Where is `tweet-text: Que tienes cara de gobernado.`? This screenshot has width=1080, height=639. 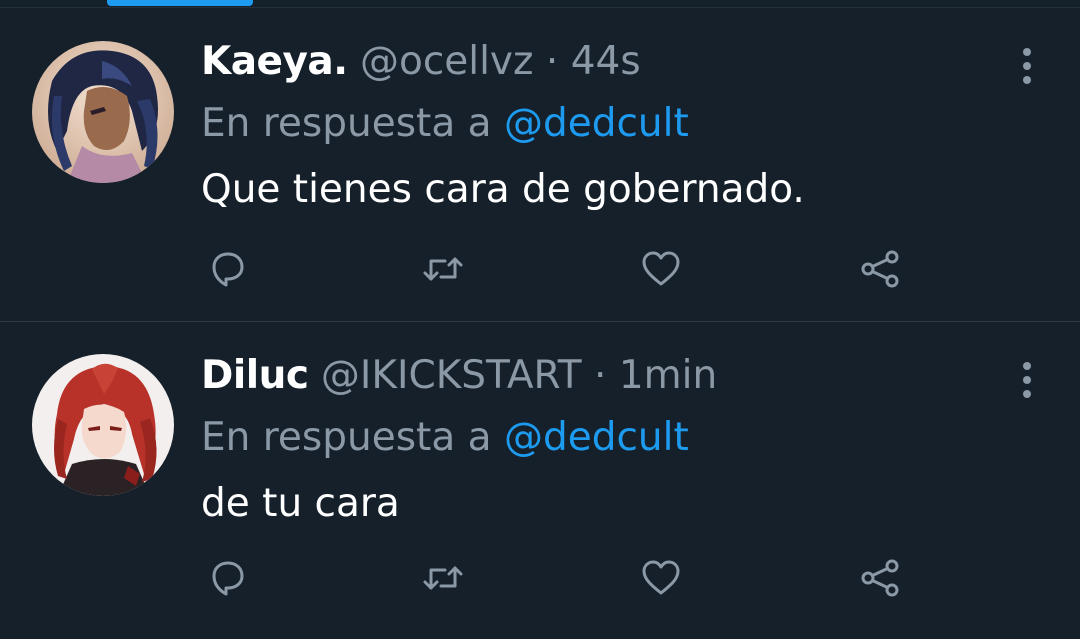
tweet-text: Que tienes cara de gobernado. is located at coordinates (503, 189).